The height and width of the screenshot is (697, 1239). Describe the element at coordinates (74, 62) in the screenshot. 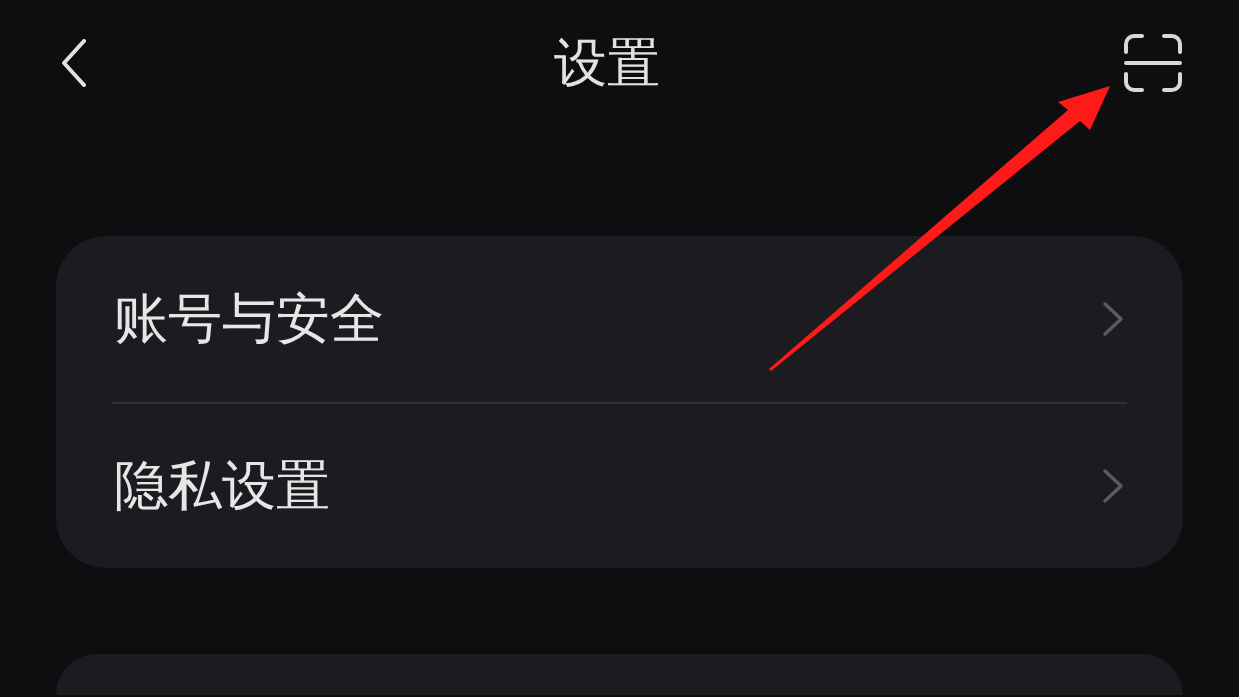

I see `back-icon` at that location.